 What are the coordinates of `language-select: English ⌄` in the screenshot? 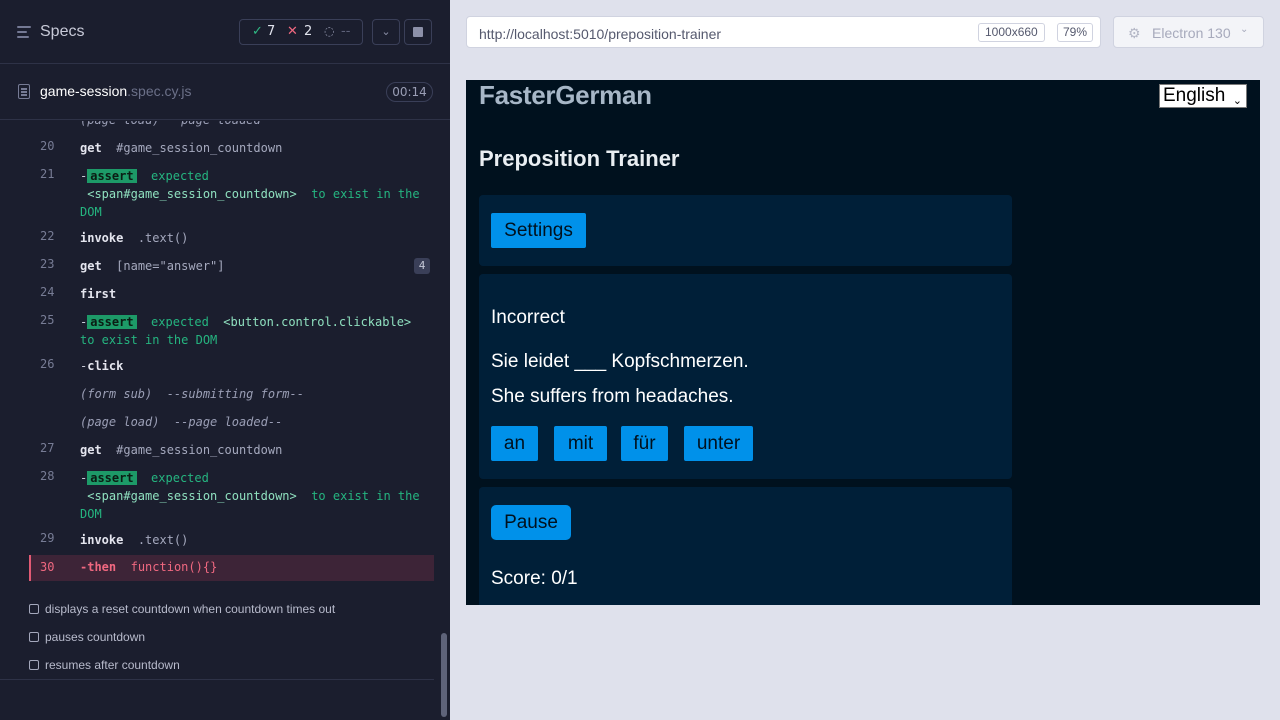 It's located at (1203, 96).